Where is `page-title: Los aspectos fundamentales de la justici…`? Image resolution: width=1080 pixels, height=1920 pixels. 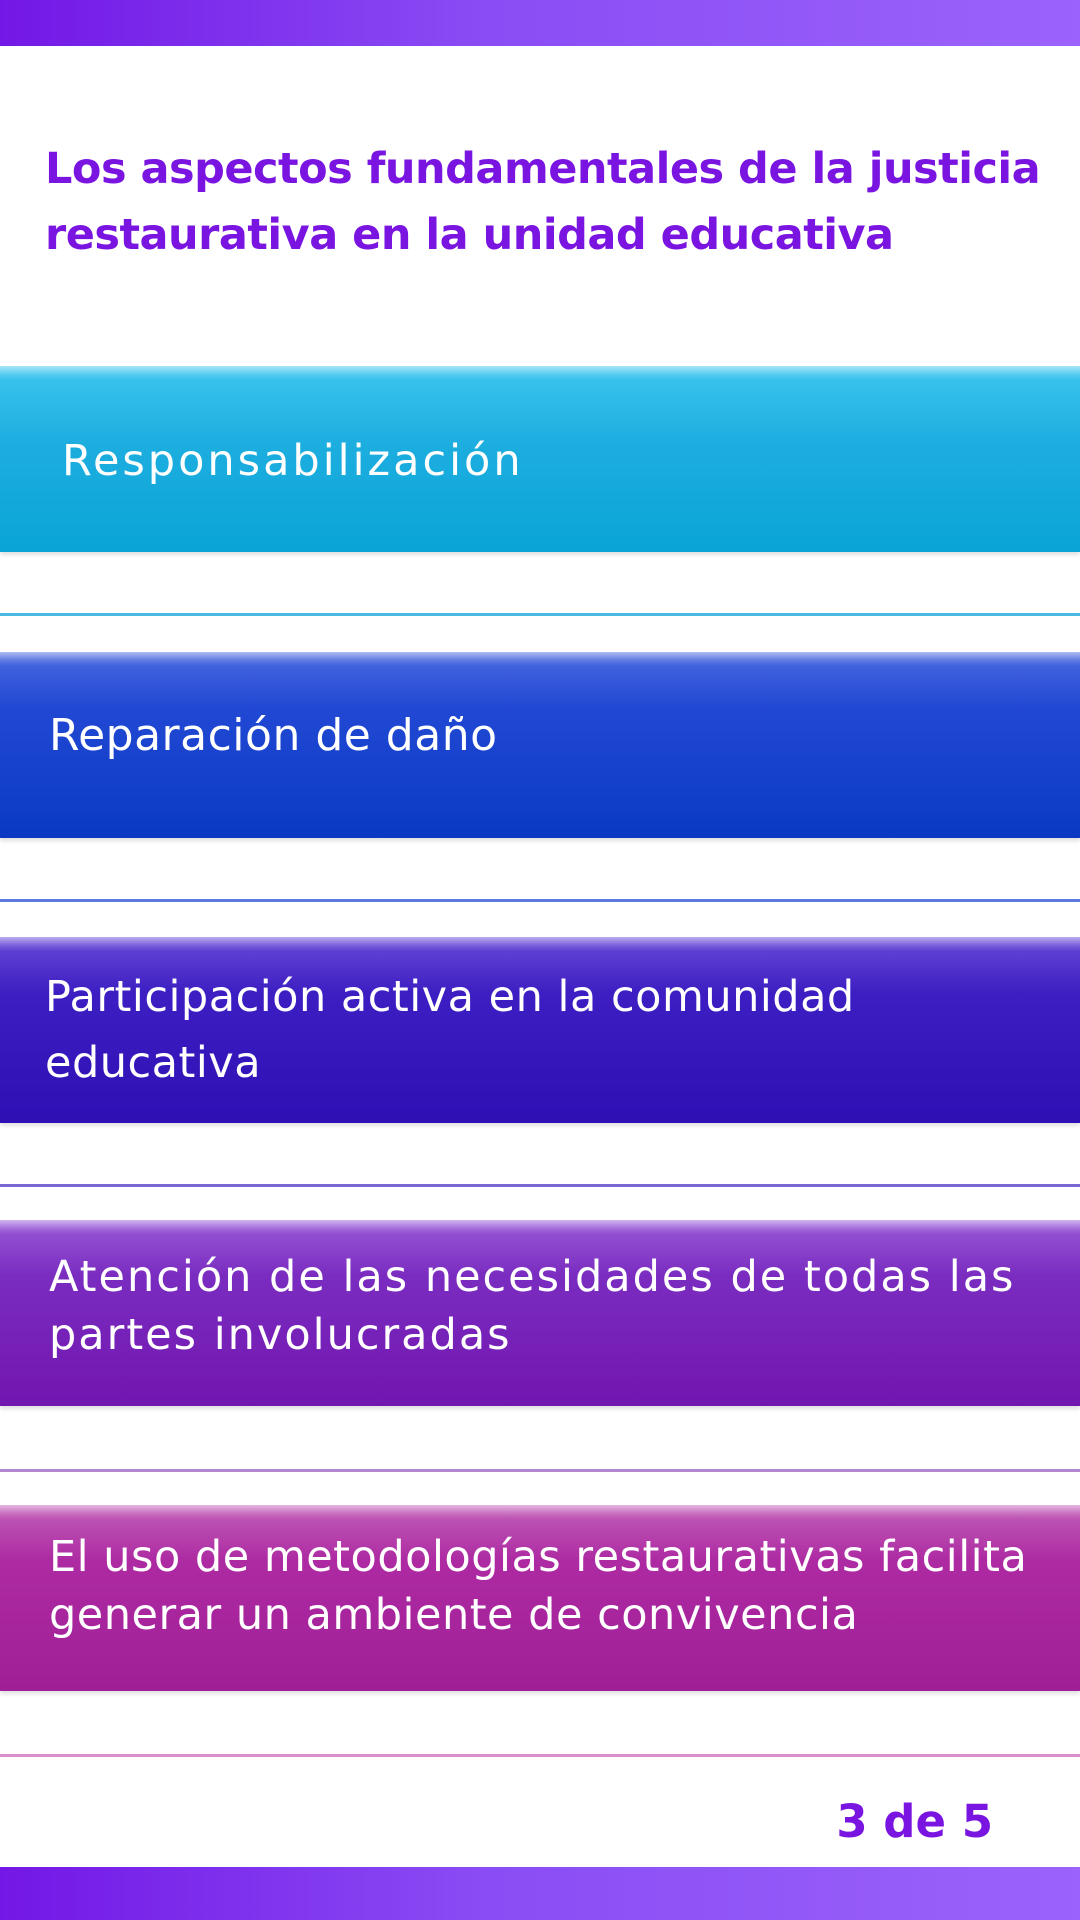
page-title: Los aspectos fundamentales de la justici… is located at coordinates (543, 202).